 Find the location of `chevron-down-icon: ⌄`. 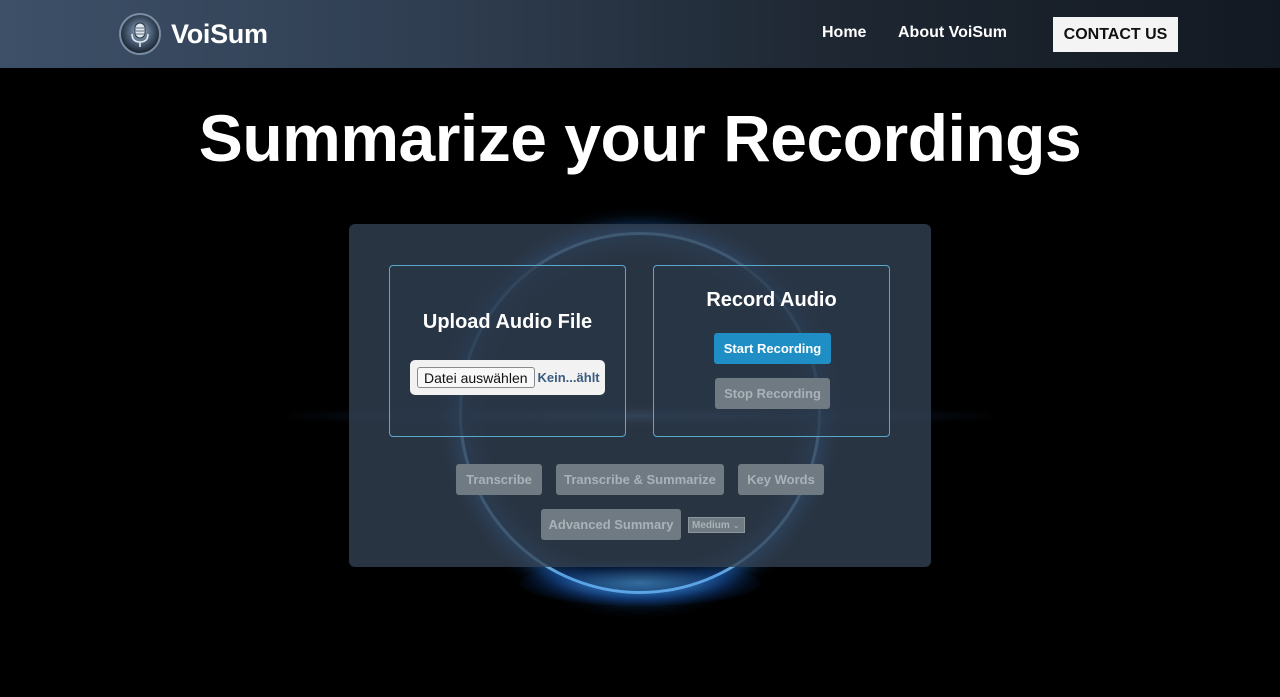

chevron-down-icon: ⌄ is located at coordinates (736, 525).